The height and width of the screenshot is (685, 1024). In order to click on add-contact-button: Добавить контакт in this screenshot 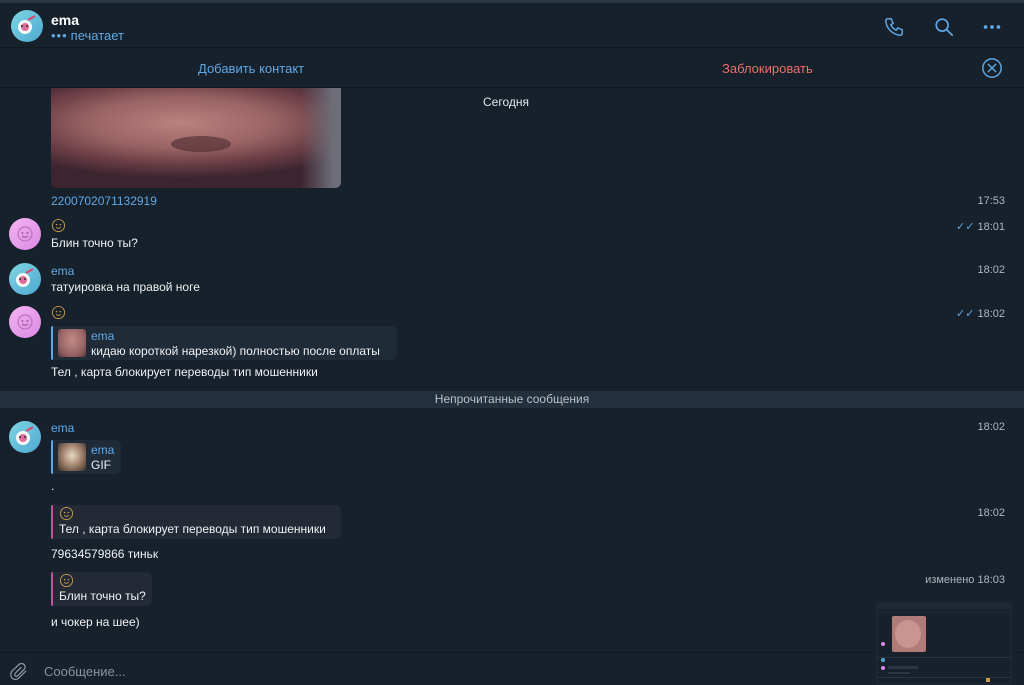, I will do `click(251, 68)`.